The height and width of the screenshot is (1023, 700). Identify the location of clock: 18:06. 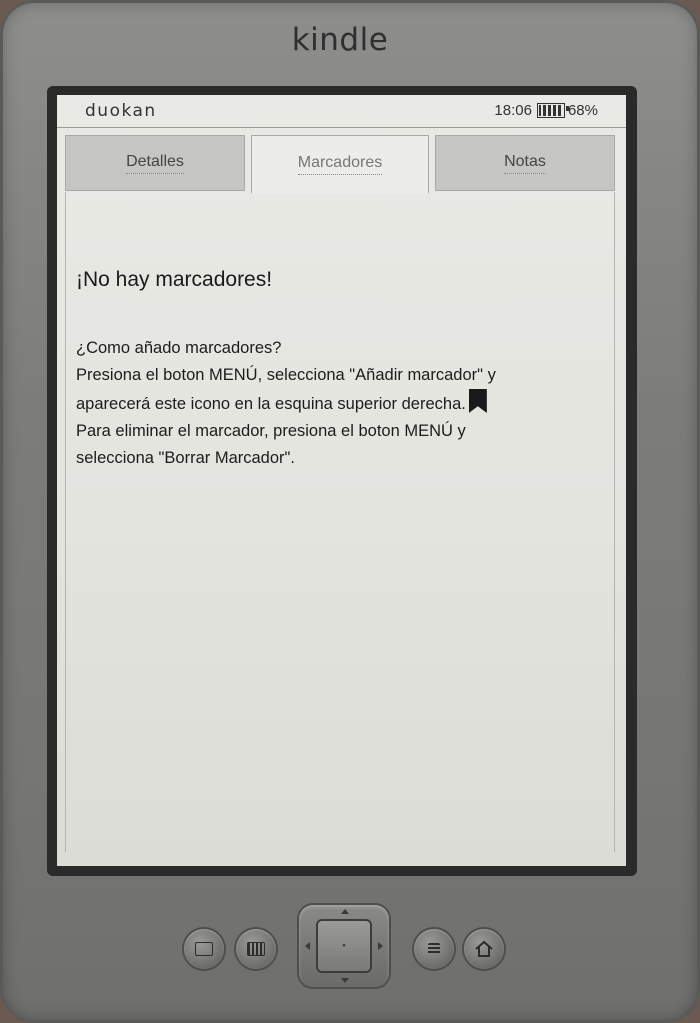
(513, 110).